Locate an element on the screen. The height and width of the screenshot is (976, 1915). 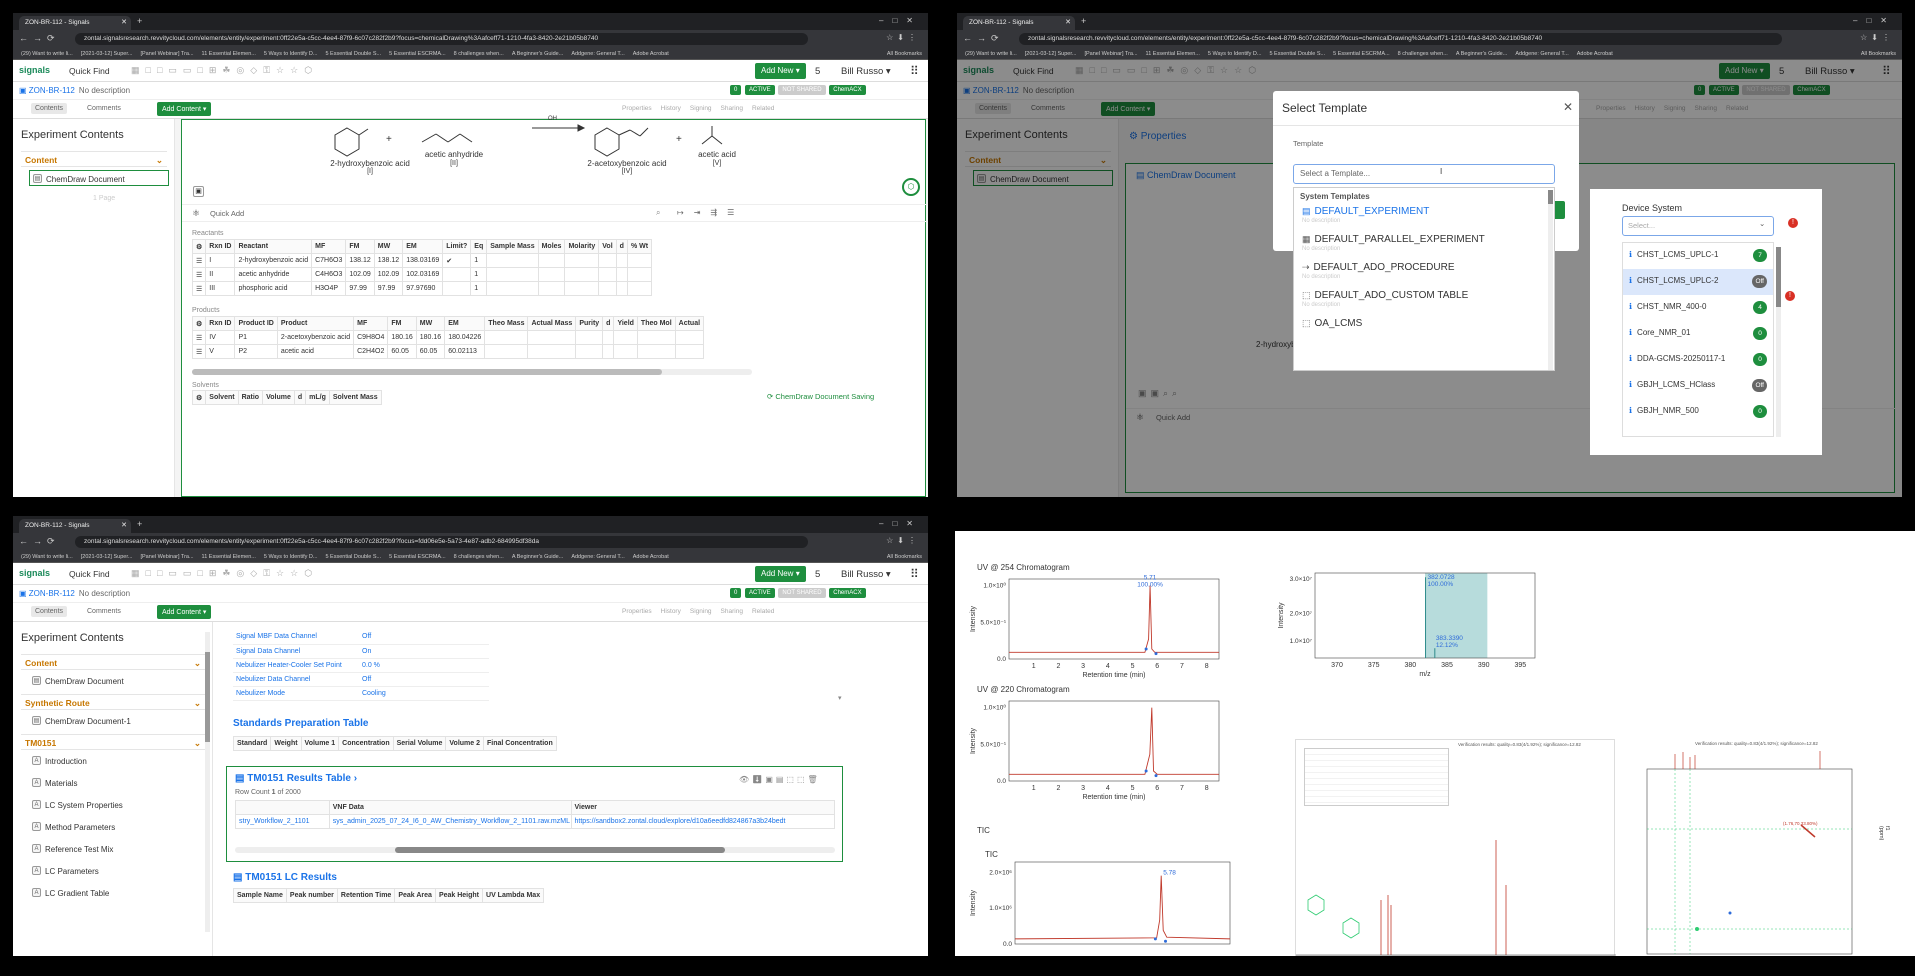
table-cell: 138.03169 is located at coordinates (423, 260).